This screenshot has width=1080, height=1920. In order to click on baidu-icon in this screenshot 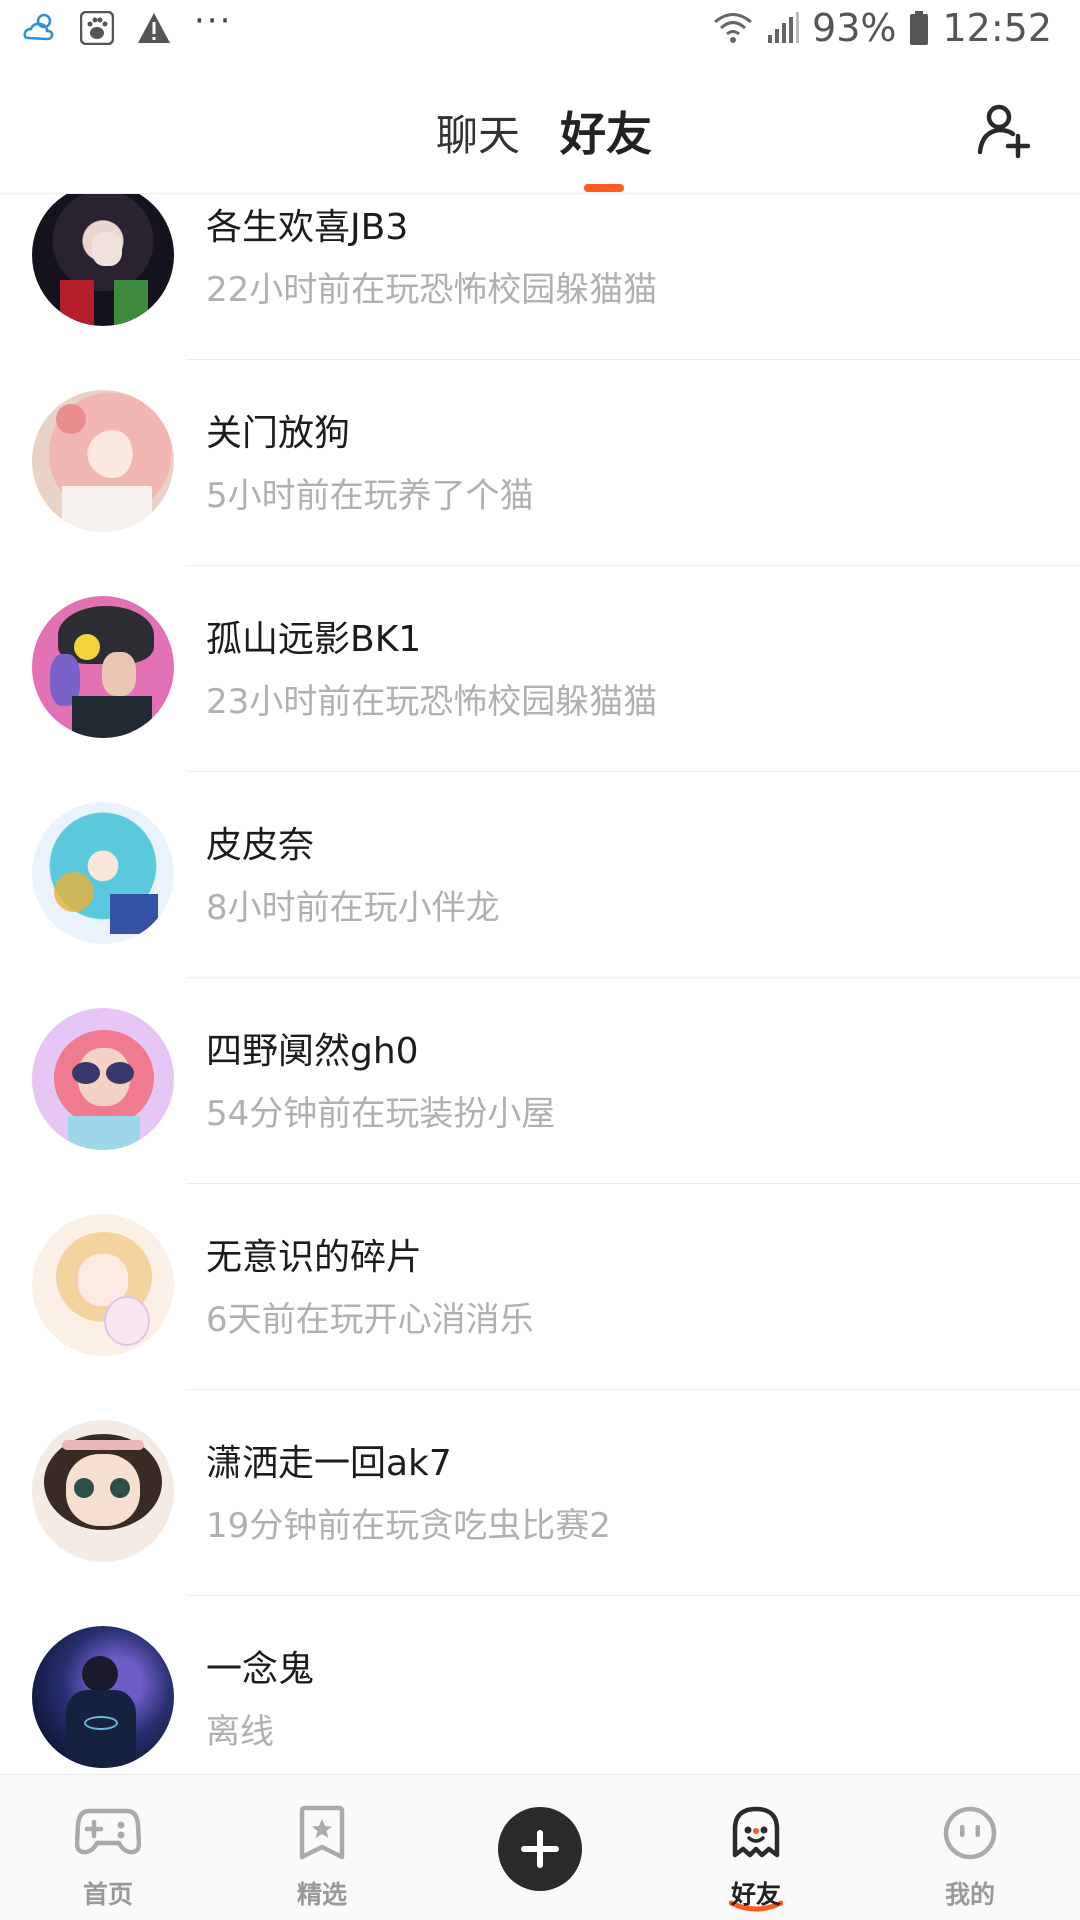, I will do `click(97, 28)`.